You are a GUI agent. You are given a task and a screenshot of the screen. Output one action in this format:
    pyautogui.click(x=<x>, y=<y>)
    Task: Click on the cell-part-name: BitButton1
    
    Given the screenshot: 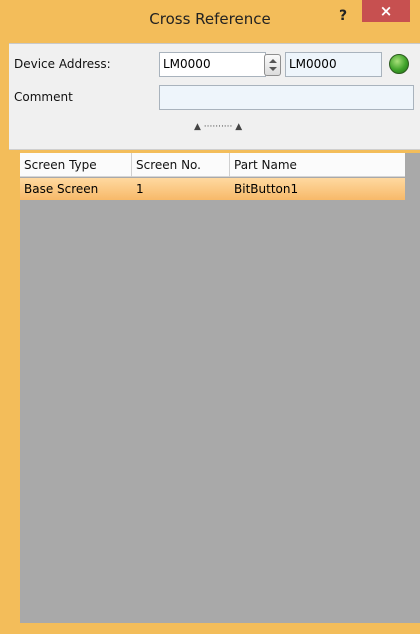 What is the action you would take?
    pyautogui.click(x=266, y=189)
    